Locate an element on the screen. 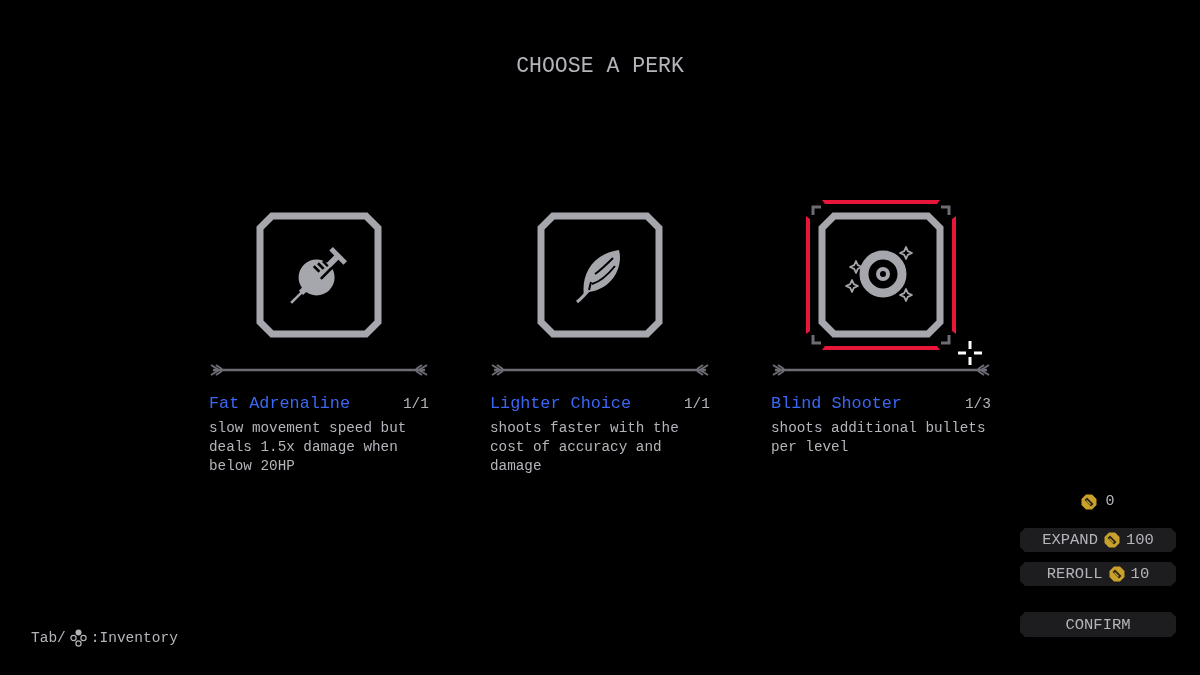 This screenshot has width=1200, height=675. perk-count: 1/3 is located at coordinates (977, 404).